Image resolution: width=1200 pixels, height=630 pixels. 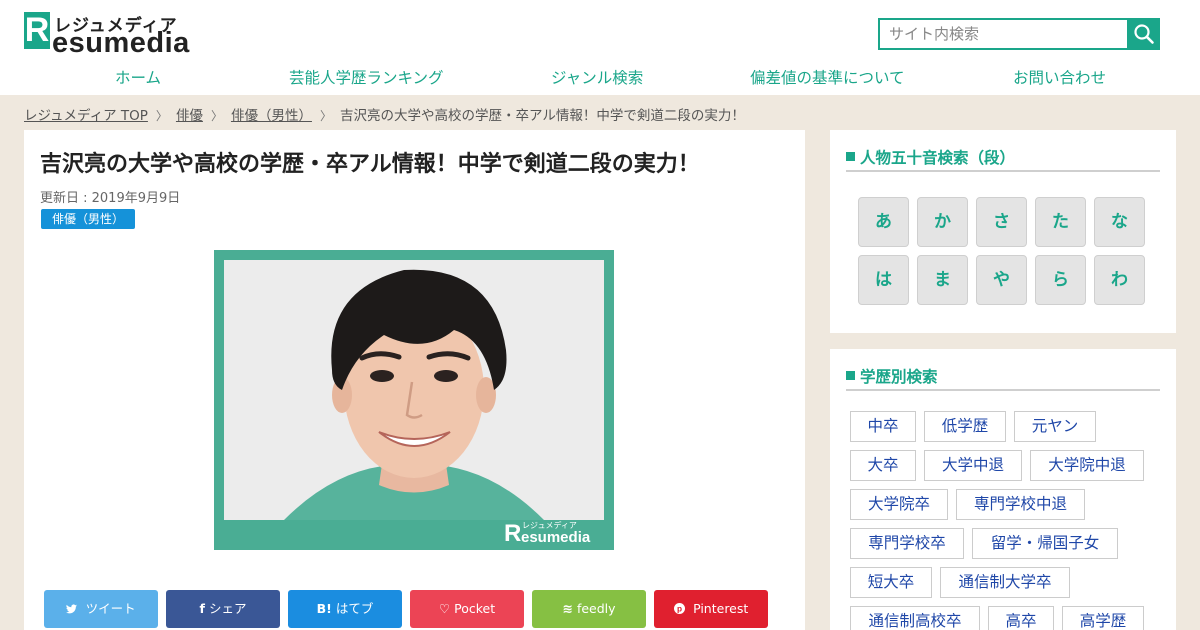 What do you see at coordinates (965, 426) in the screenshot?
I see `tag-link: 低学歴` at bounding box center [965, 426].